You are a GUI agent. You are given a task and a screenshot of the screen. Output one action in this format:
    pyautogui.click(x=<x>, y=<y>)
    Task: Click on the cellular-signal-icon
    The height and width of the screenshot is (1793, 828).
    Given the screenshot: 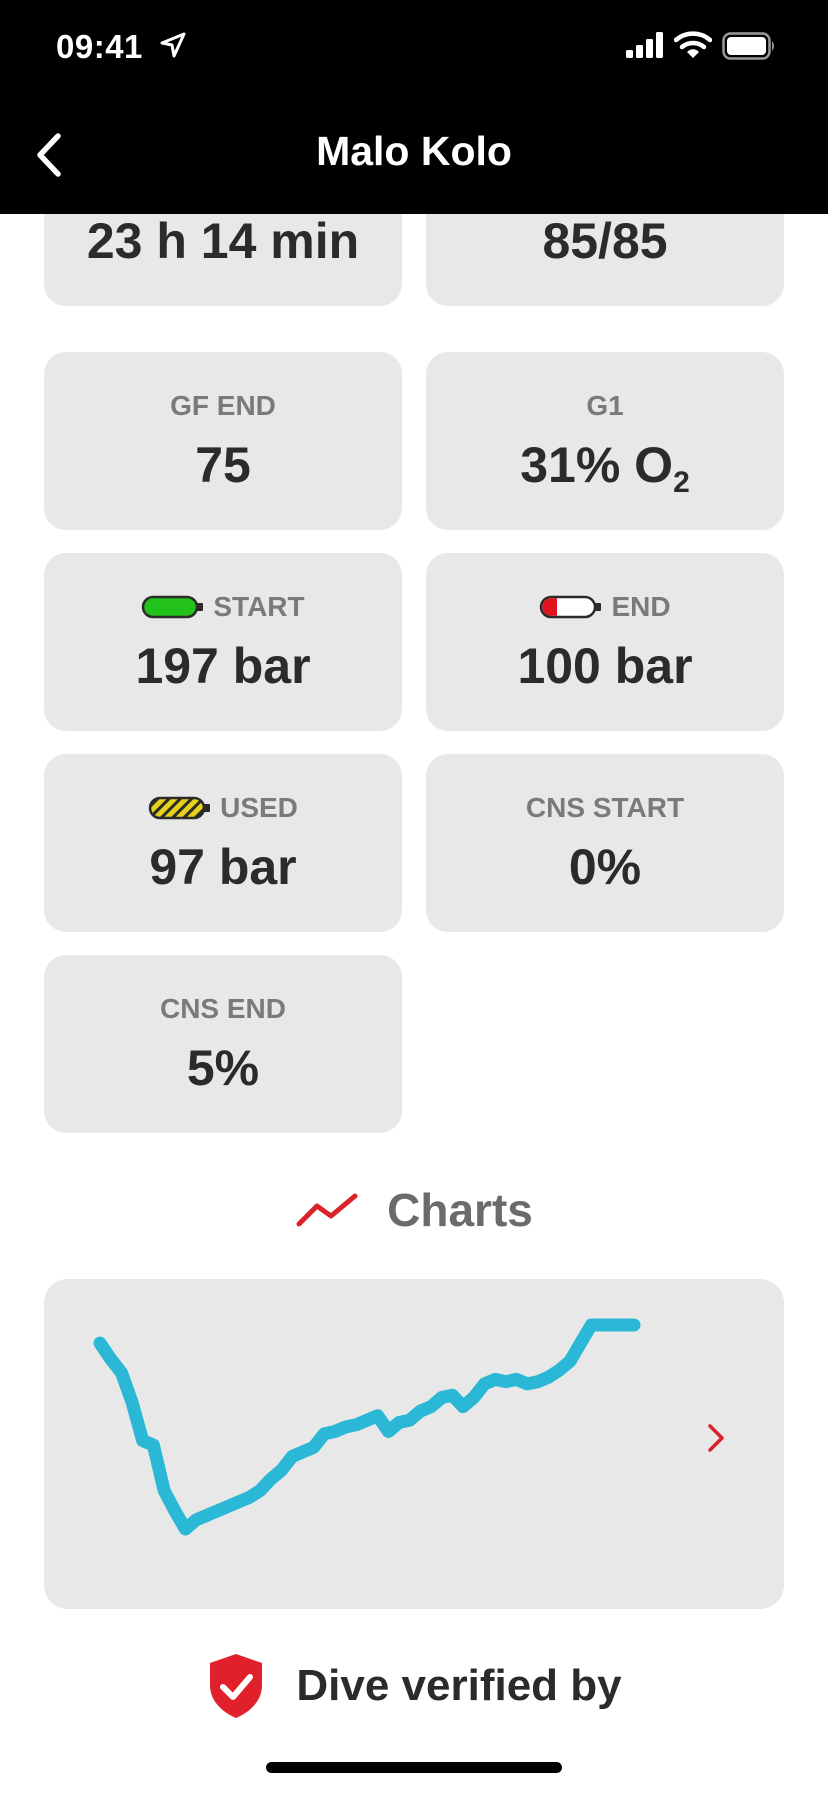 What is the action you would take?
    pyautogui.click(x=644, y=45)
    